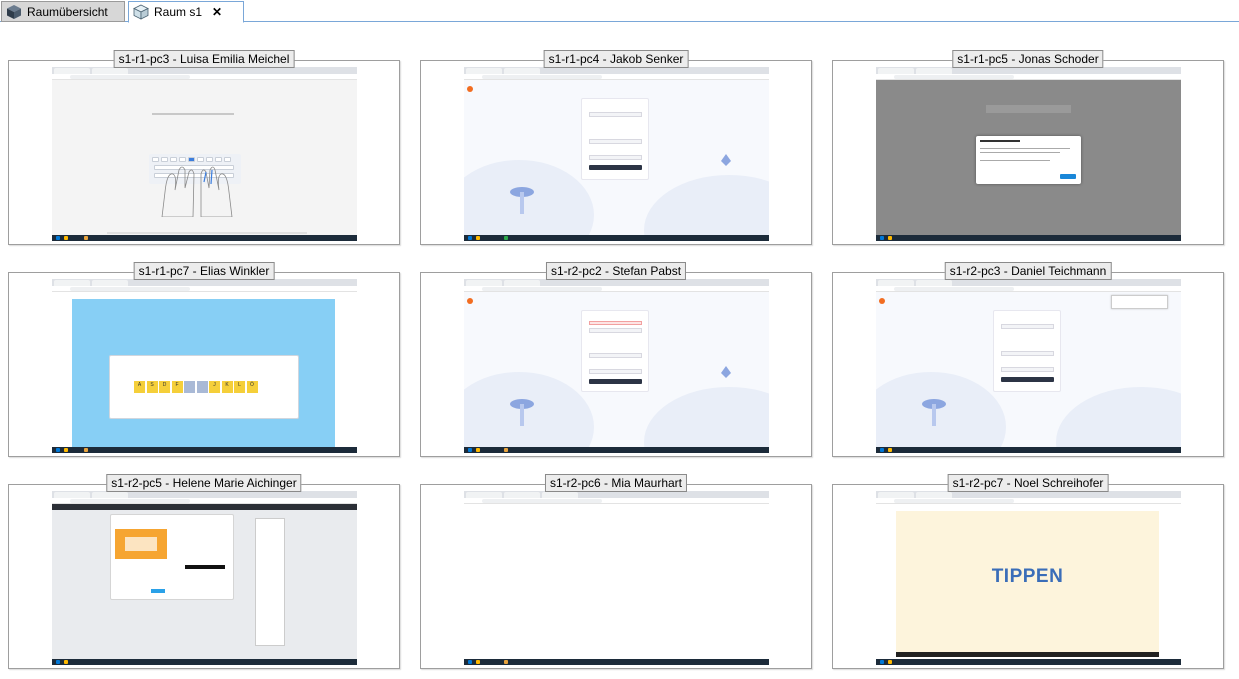 This screenshot has height=679, width=1239. Describe the element at coordinates (204, 59) in the screenshot. I see `computer-caption: s1-r1-pc3 - Luisa Emilia Meichel` at that location.